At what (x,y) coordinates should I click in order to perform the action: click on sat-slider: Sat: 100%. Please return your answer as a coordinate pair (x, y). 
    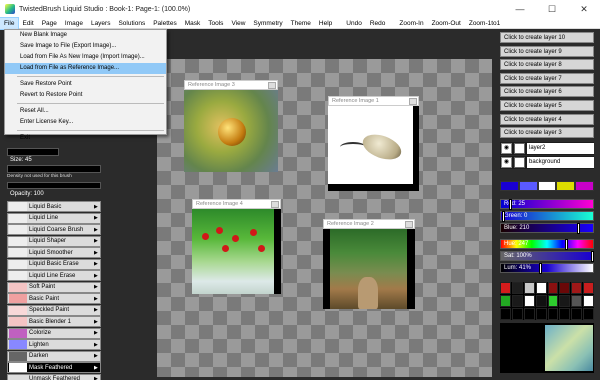
    Looking at the image, I should click on (547, 256).